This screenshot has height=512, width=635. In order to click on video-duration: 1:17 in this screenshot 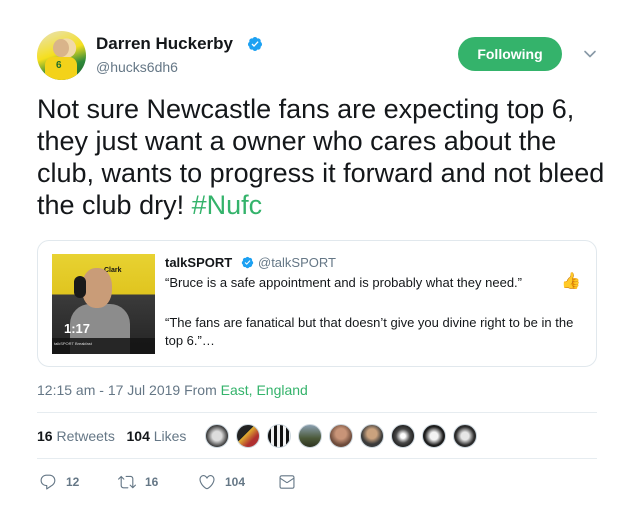, I will do `click(77, 328)`.